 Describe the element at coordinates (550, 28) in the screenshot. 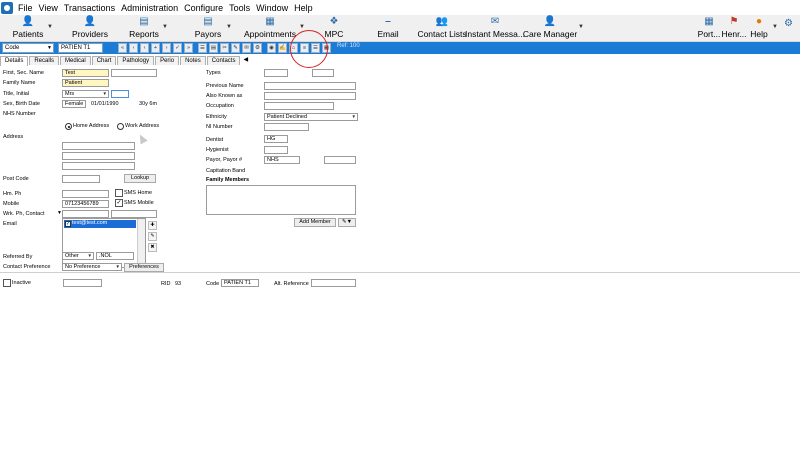

I see `care-manager-button: 👤 Care Manager` at that location.